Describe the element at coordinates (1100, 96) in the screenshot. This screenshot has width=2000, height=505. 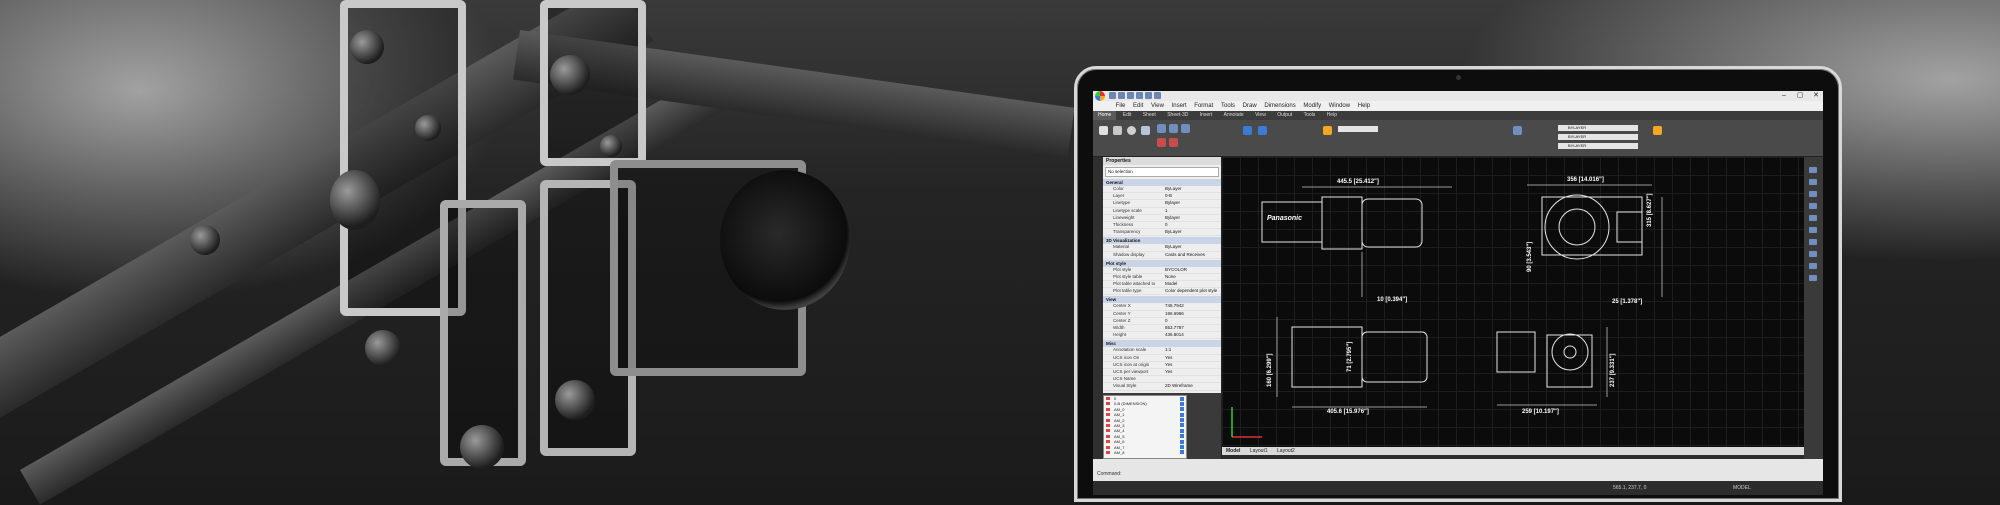
I see `app-logo-icon` at that location.